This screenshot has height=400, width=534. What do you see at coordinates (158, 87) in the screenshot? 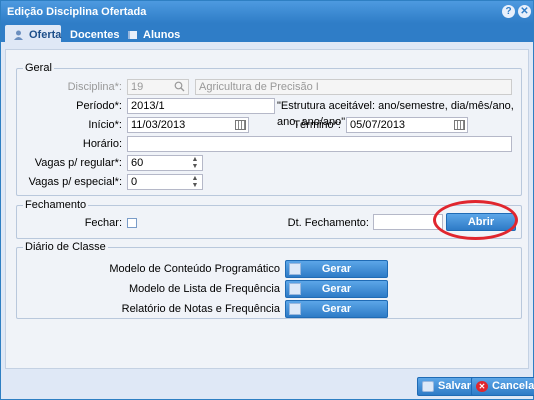
I see `disciplina-code-field: 19` at bounding box center [158, 87].